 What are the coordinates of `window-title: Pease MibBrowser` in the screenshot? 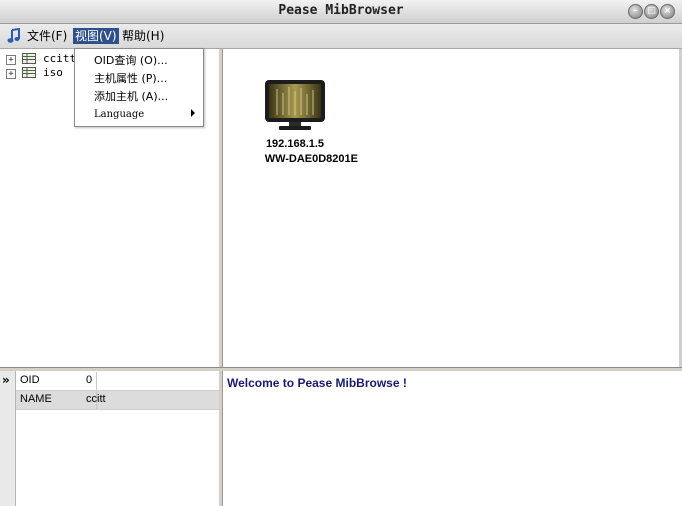 It's located at (341, 10).